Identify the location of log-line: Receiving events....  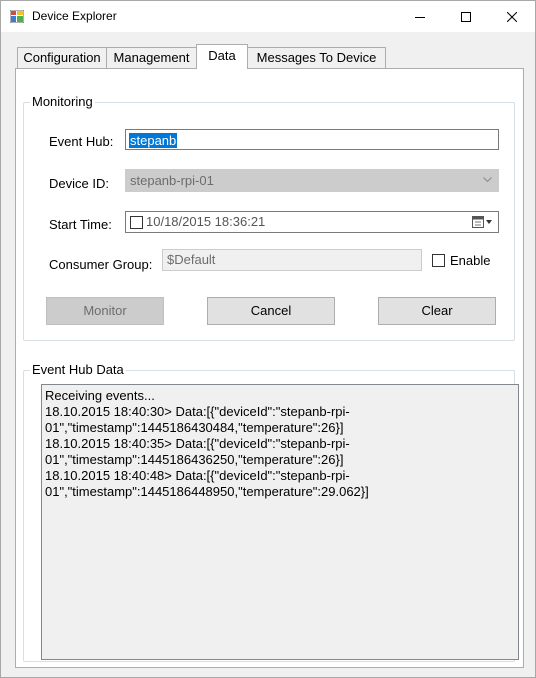
(100, 395).